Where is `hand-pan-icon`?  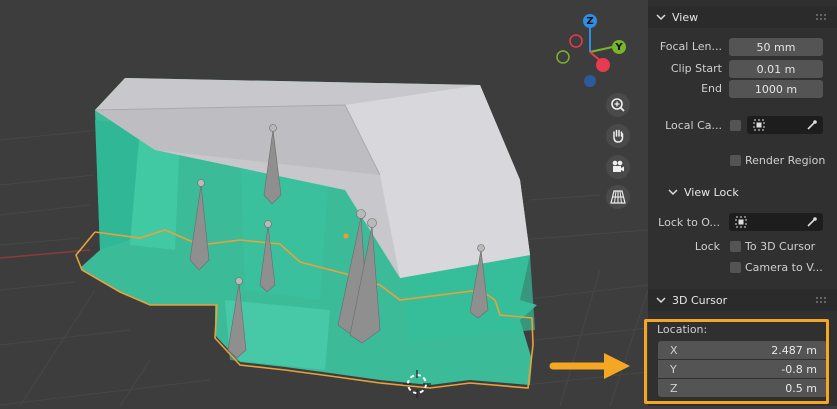 hand-pan-icon is located at coordinates (618, 136).